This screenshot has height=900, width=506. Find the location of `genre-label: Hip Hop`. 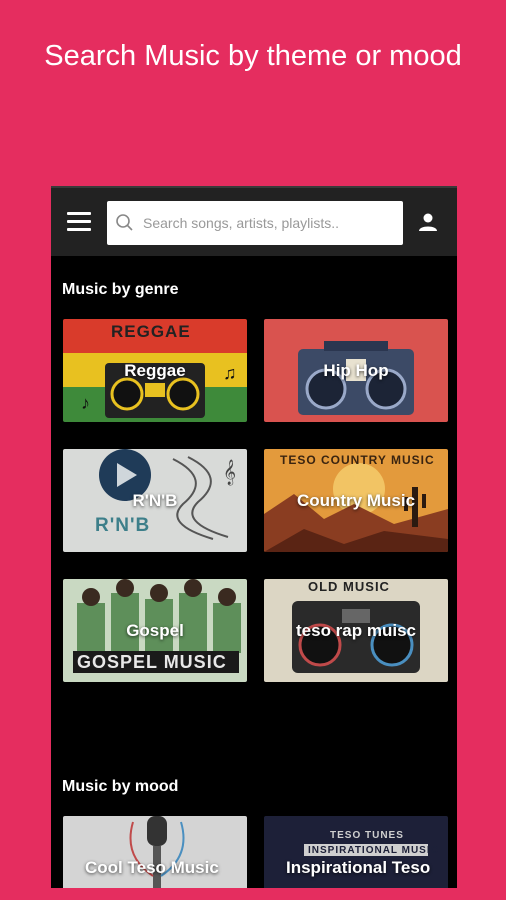

genre-label: Hip Hop is located at coordinates (356, 370).